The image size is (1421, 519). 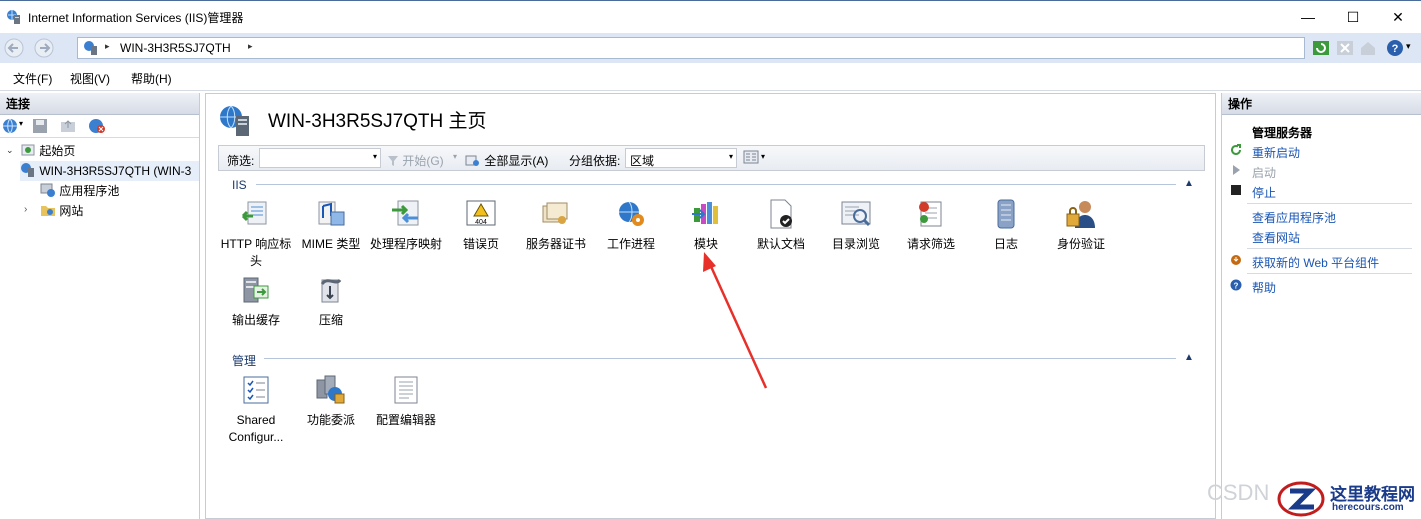 What do you see at coordinates (1189, 357) in the screenshot?
I see `section-collapse-management-icon: ▲` at bounding box center [1189, 357].